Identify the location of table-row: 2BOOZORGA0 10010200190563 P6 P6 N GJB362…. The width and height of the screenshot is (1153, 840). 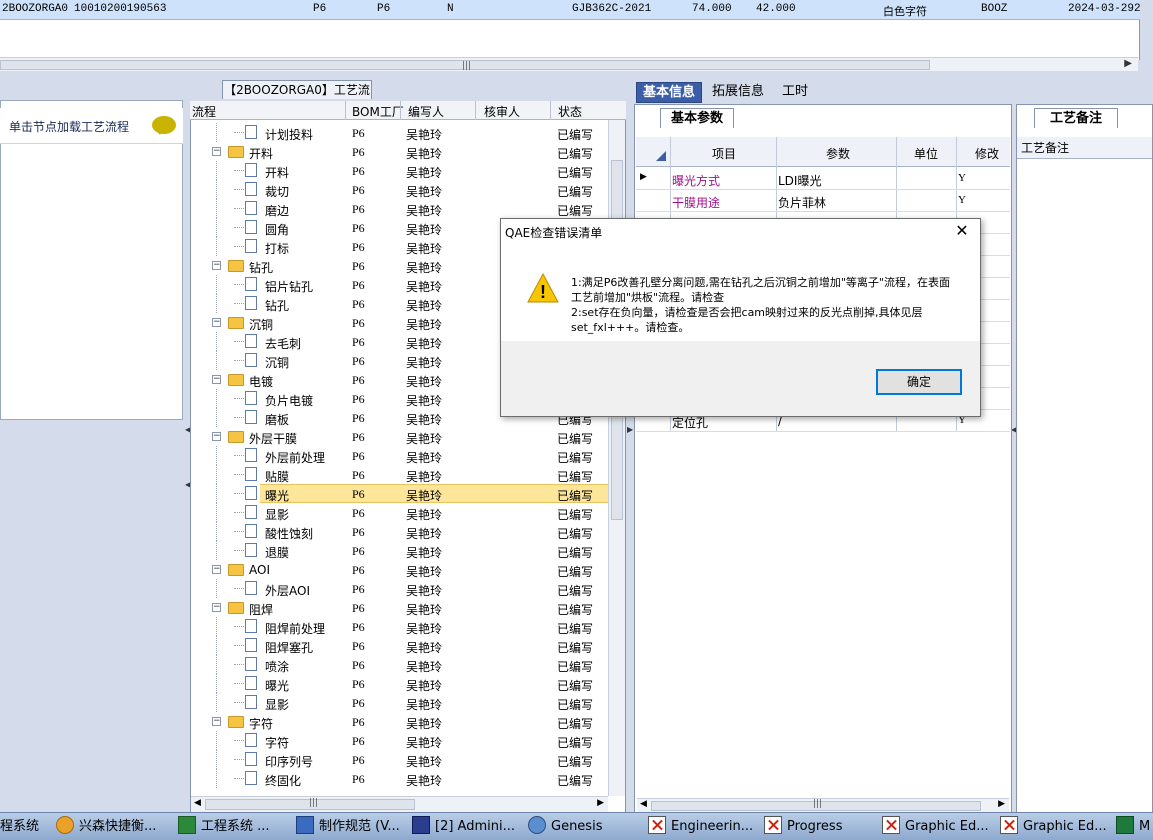
(570, 10).